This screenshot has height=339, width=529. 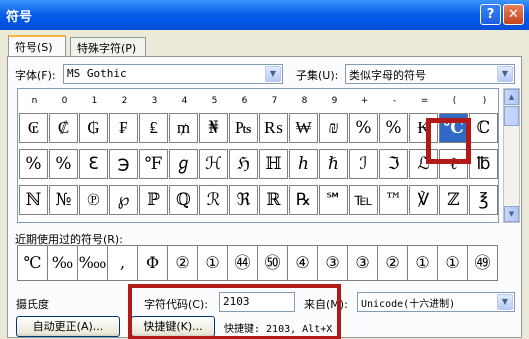 I want to click on recent-symbols: ℃ ‰ ‱, Φ ② ① ㊹㊿ ④ ③ ③ ② ① ① ㊾, so click(x=258, y=263).